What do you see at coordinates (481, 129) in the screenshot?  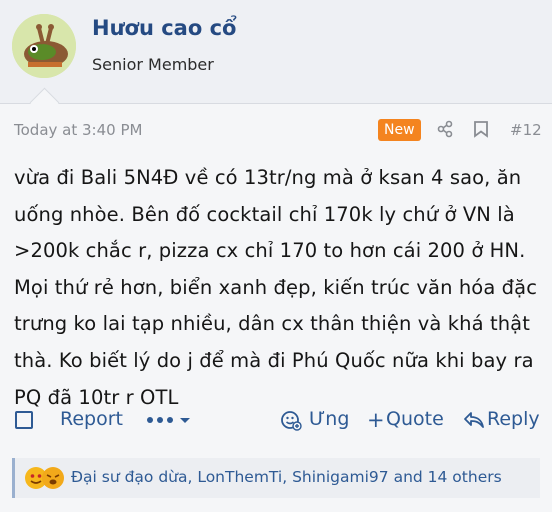 I see `bookmark-icon` at bounding box center [481, 129].